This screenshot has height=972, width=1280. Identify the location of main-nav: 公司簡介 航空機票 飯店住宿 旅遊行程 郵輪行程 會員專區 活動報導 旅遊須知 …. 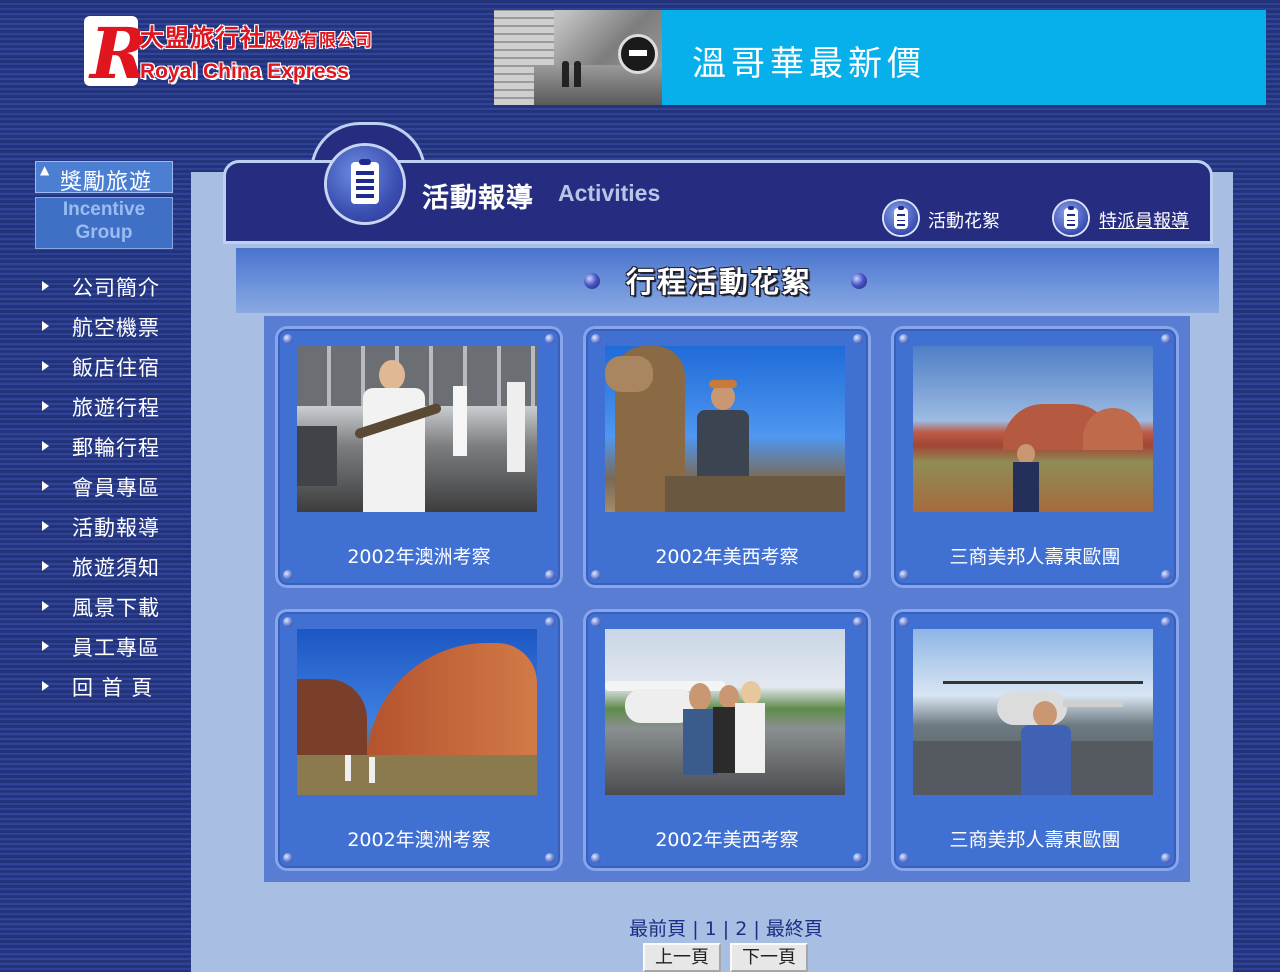
(111, 486).